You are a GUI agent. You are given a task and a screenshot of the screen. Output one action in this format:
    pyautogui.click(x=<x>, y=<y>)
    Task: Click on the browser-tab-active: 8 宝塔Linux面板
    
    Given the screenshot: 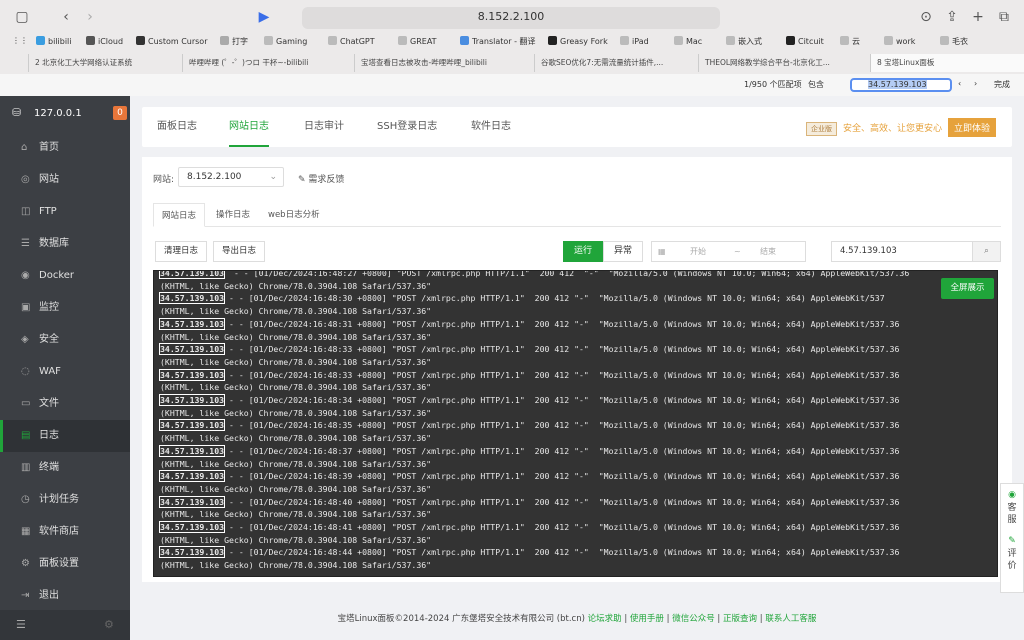 What is the action you would take?
    pyautogui.click(x=947, y=63)
    